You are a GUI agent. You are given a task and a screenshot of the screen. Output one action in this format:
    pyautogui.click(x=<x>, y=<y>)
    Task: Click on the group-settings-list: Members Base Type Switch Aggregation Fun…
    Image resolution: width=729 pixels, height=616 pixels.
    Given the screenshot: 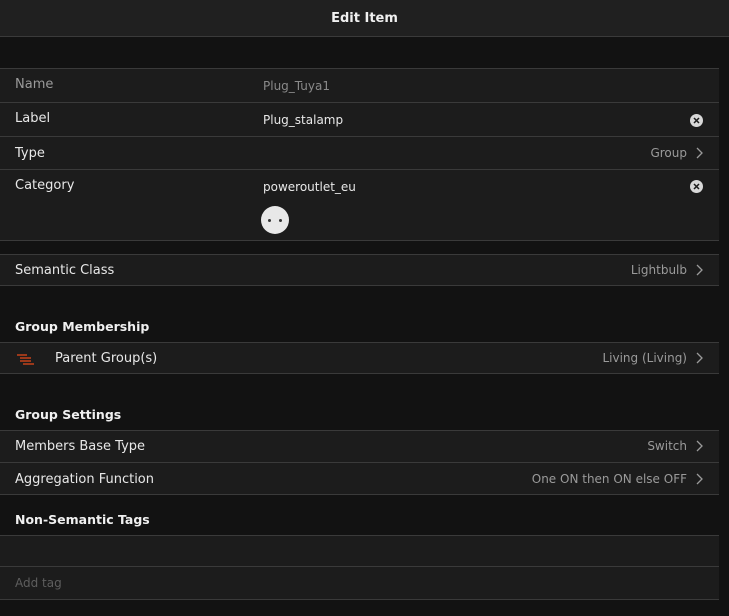 What is the action you would take?
    pyautogui.click(x=359, y=462)
    